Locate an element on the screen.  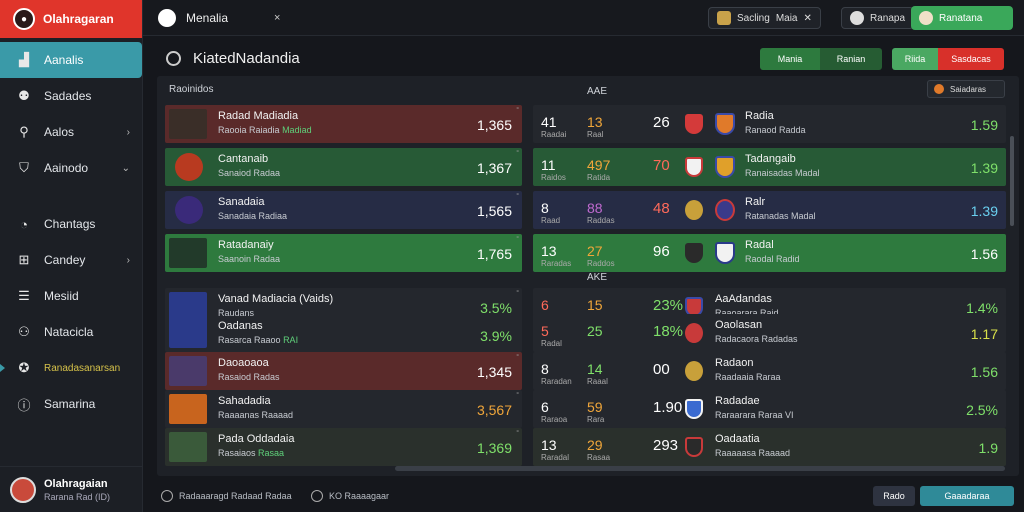
user-account-button: Ranatana is located at coordinates (962, 18).